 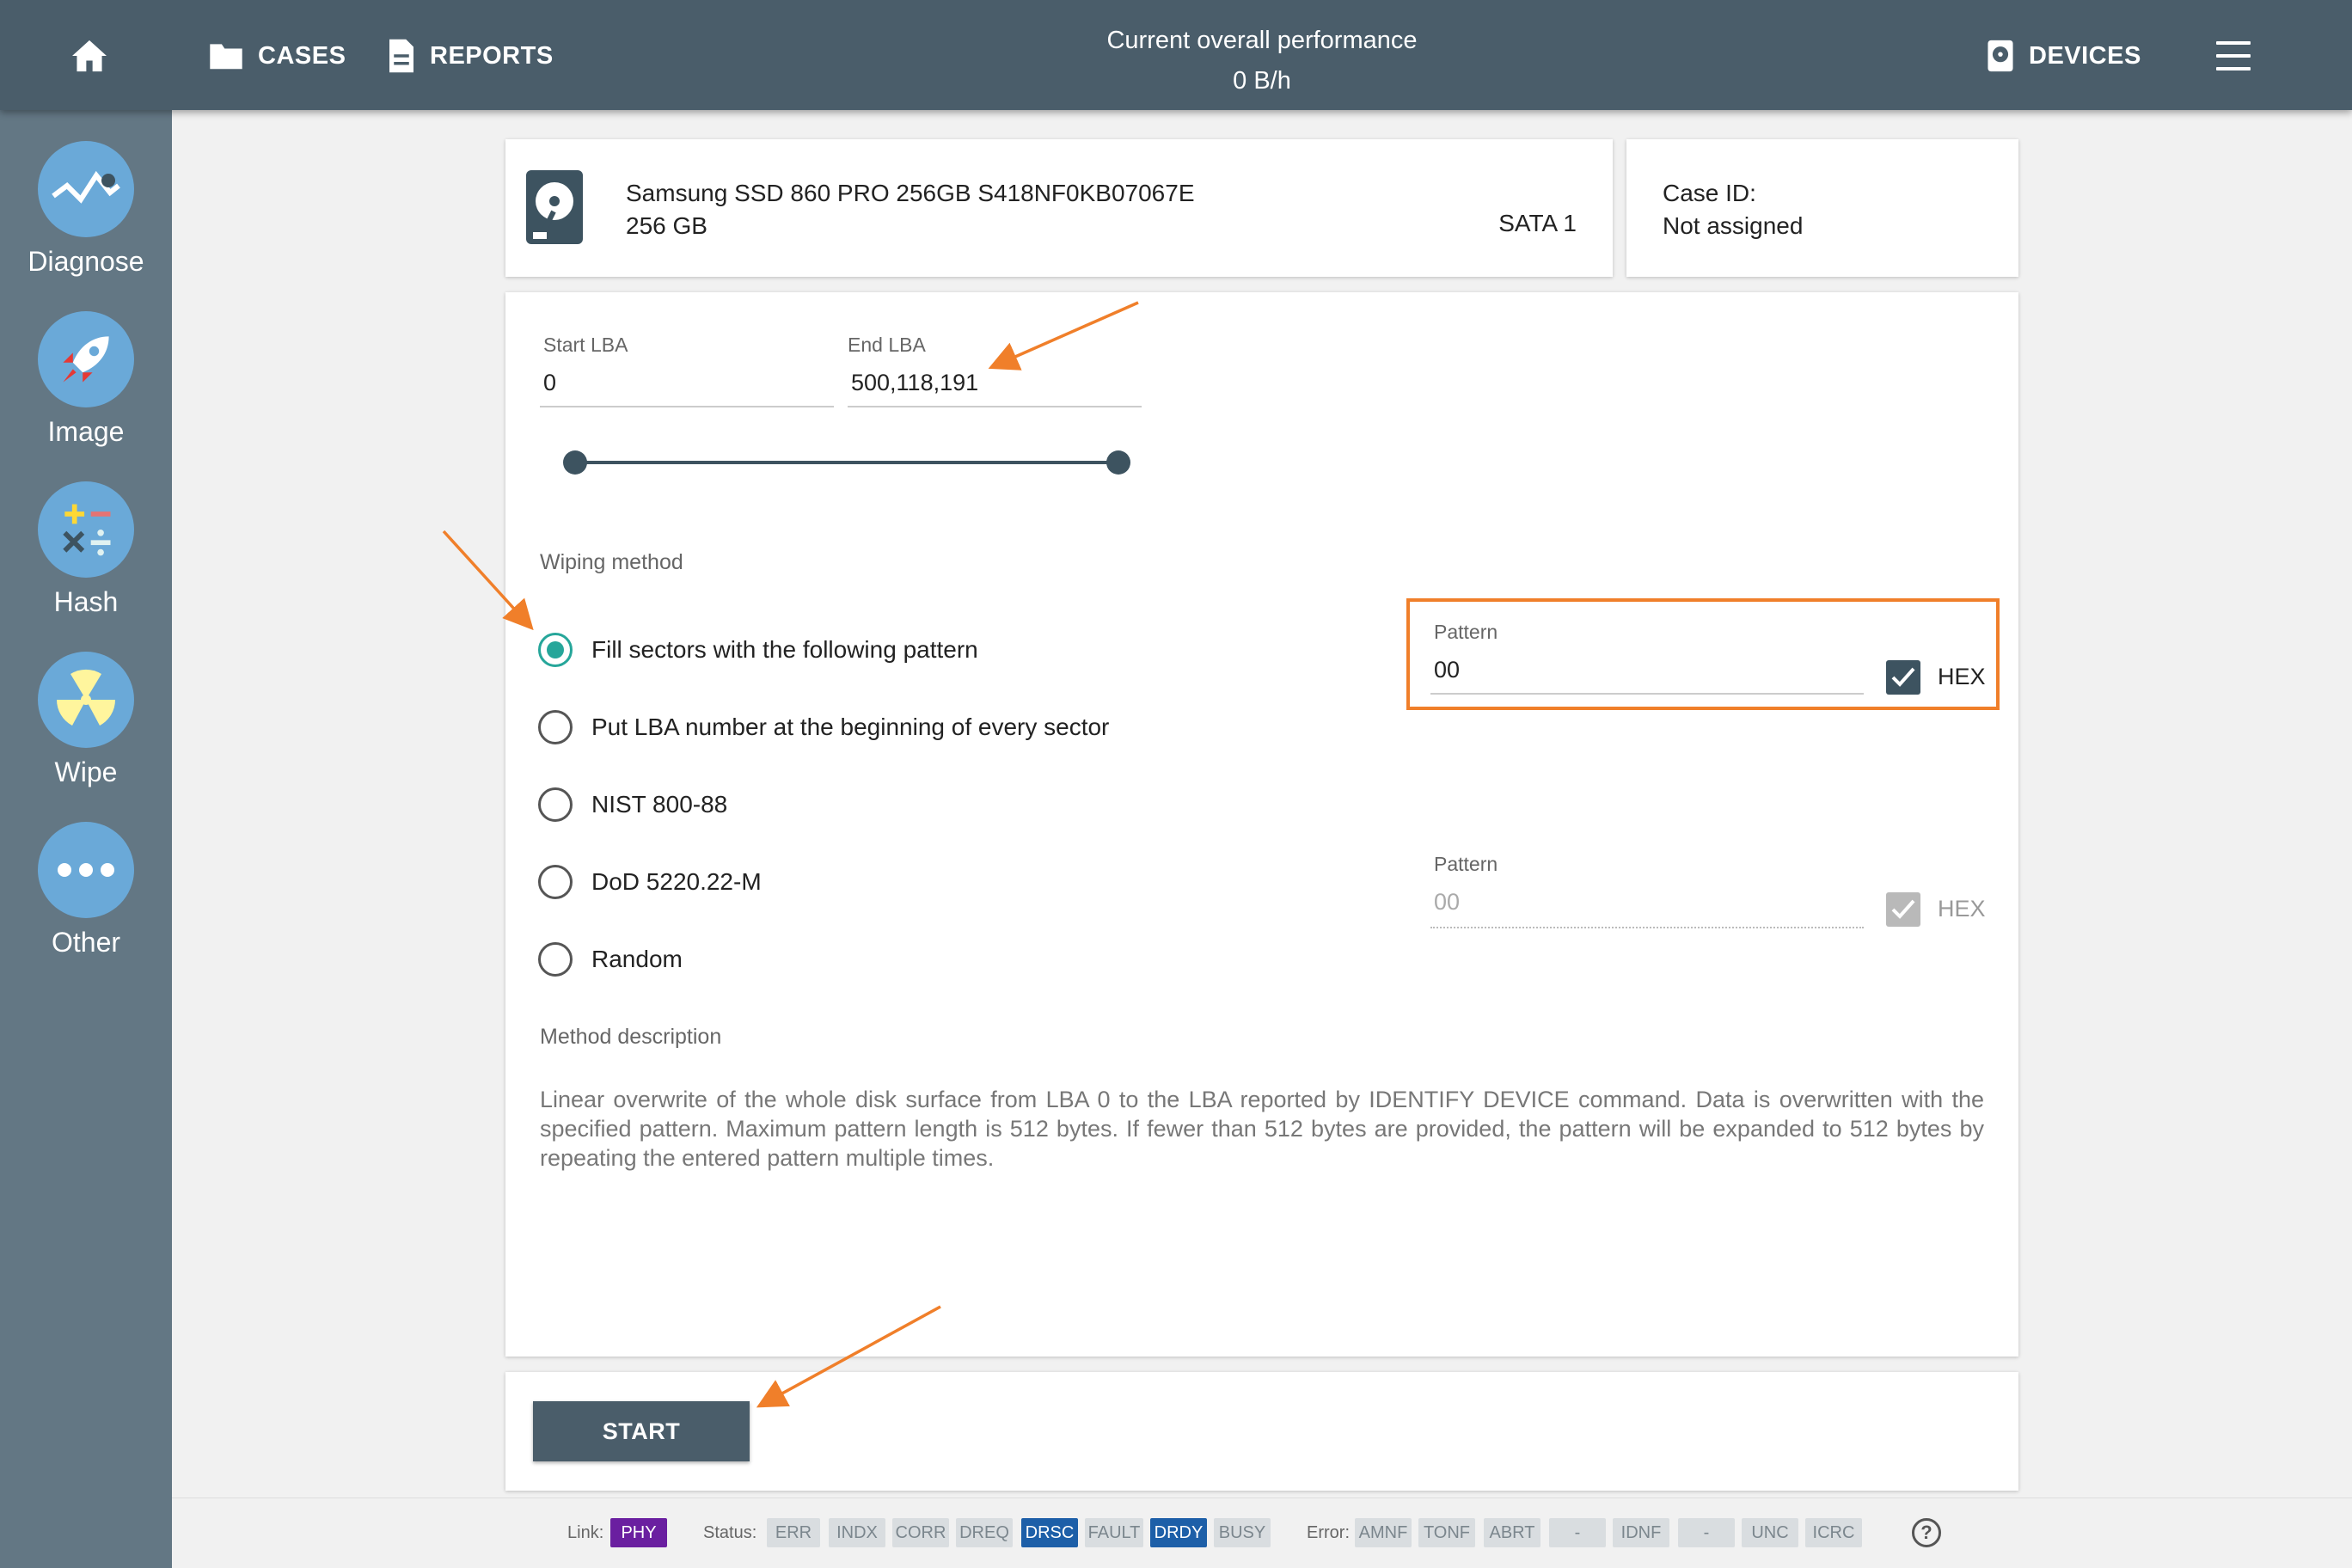 I want to click on pattern-input: 00, so click(x=1447, y=670).